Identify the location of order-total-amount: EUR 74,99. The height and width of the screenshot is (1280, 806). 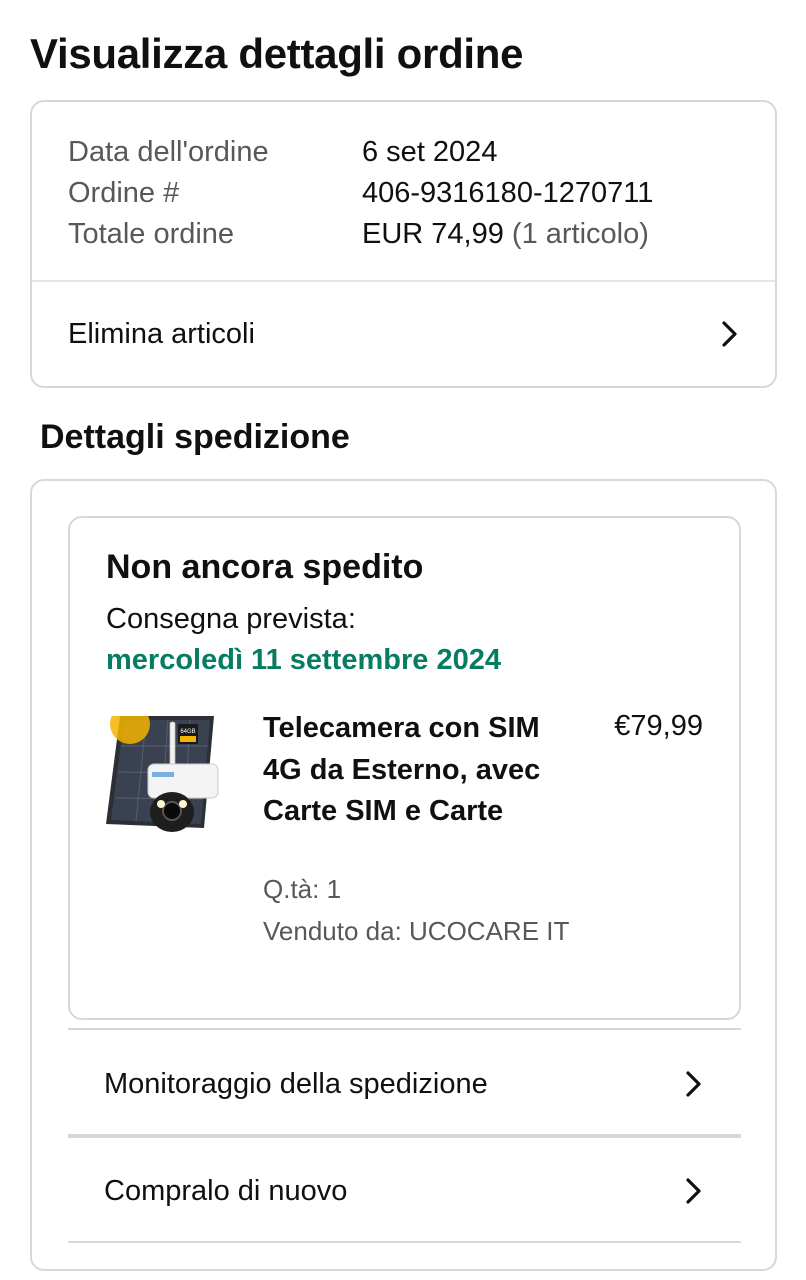
(433, 234).